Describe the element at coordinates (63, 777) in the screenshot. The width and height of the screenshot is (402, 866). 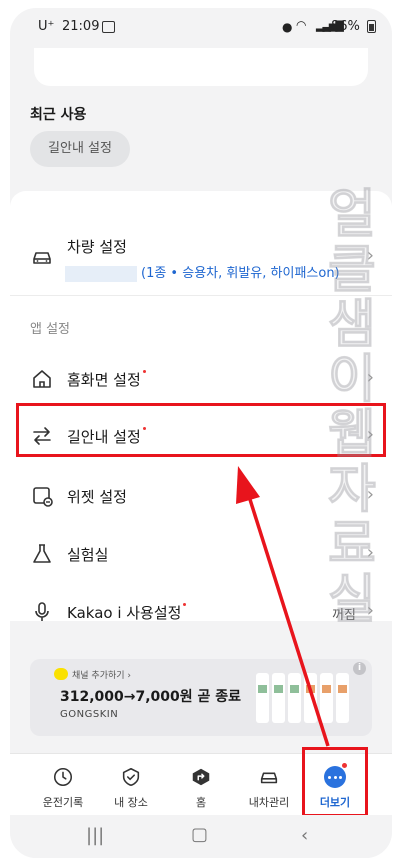
I see `clock-icon` at that location.